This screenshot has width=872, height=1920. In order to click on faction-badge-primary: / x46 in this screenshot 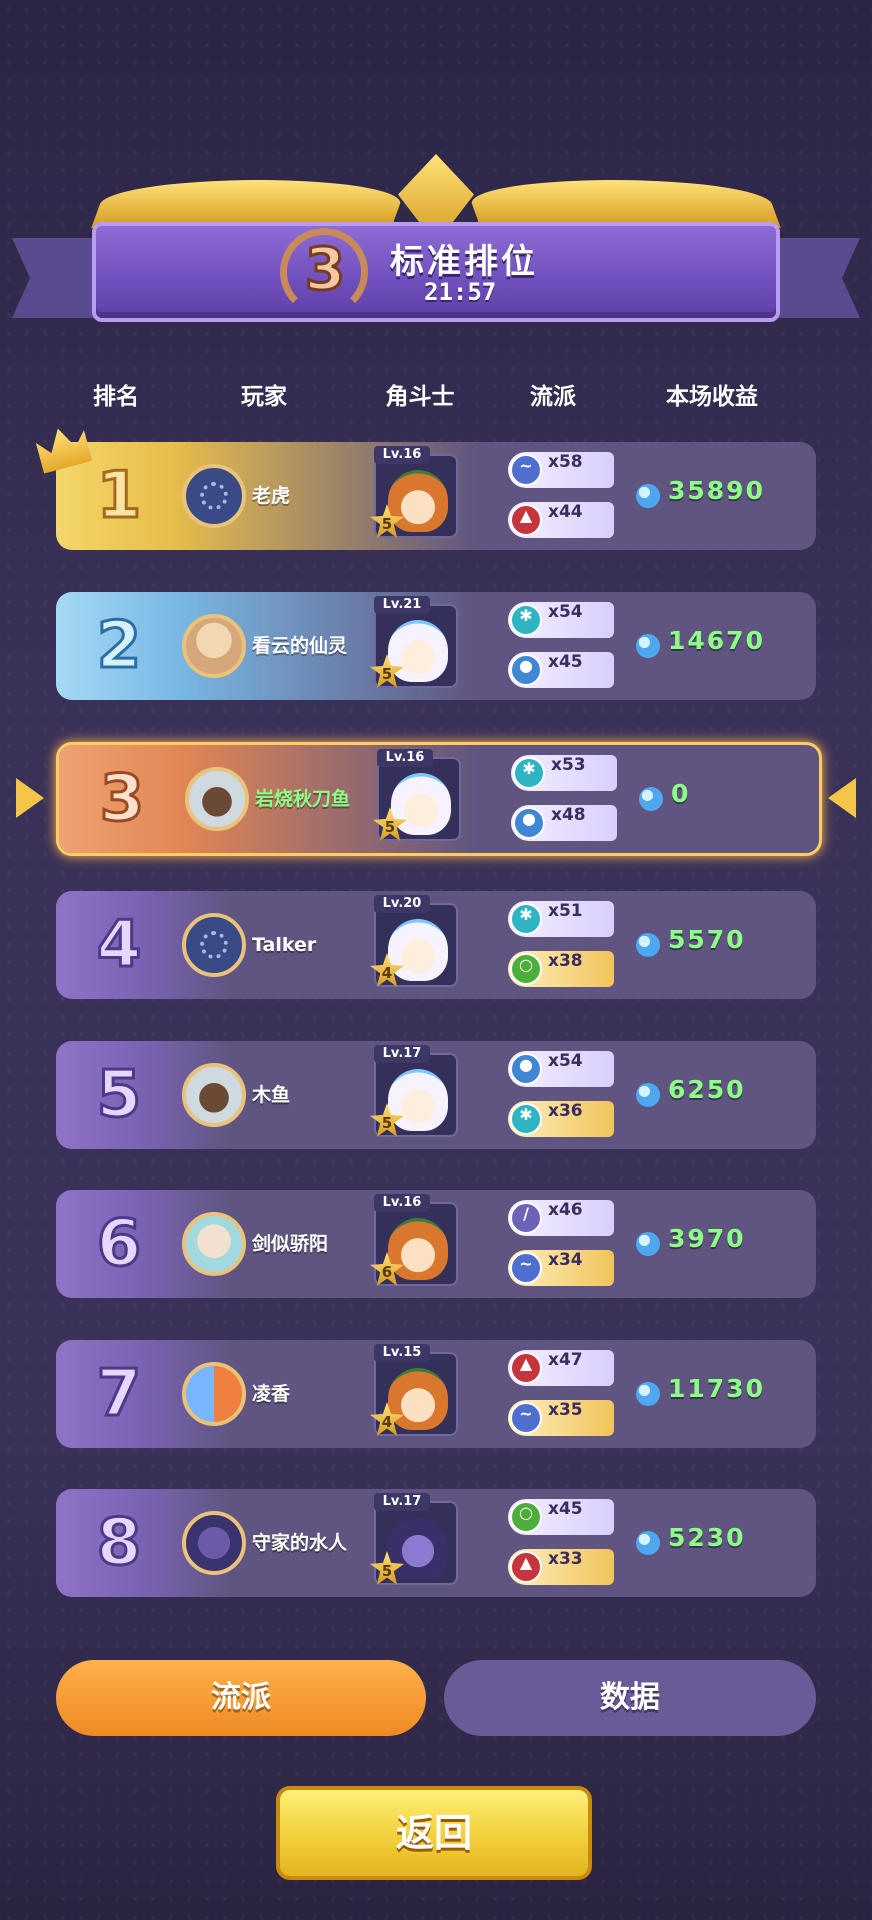, I will do `click(561, 1218)`.